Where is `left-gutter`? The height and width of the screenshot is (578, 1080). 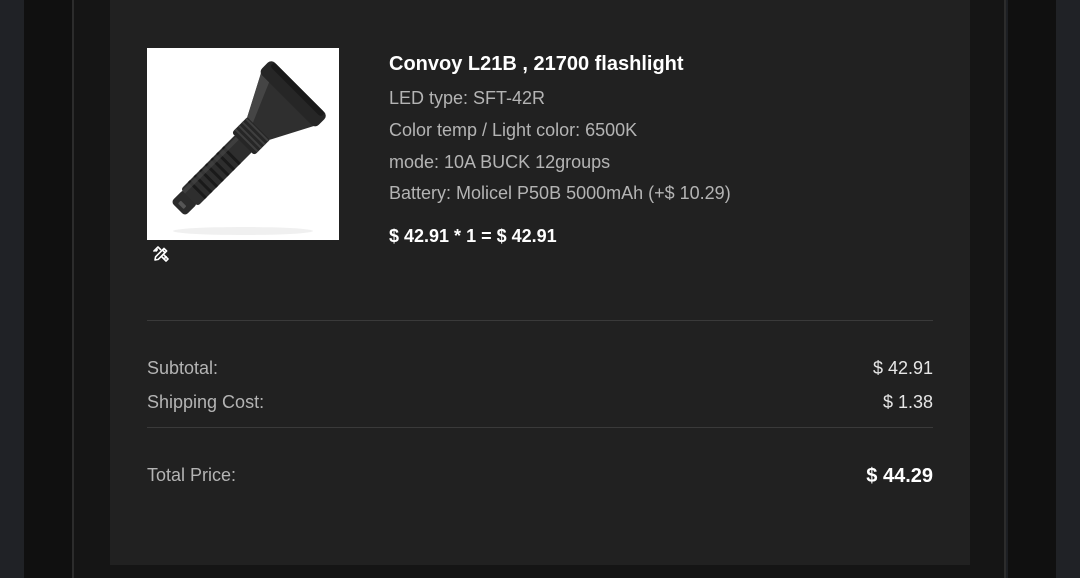 left-gutter is located at coordinates (48, 289).